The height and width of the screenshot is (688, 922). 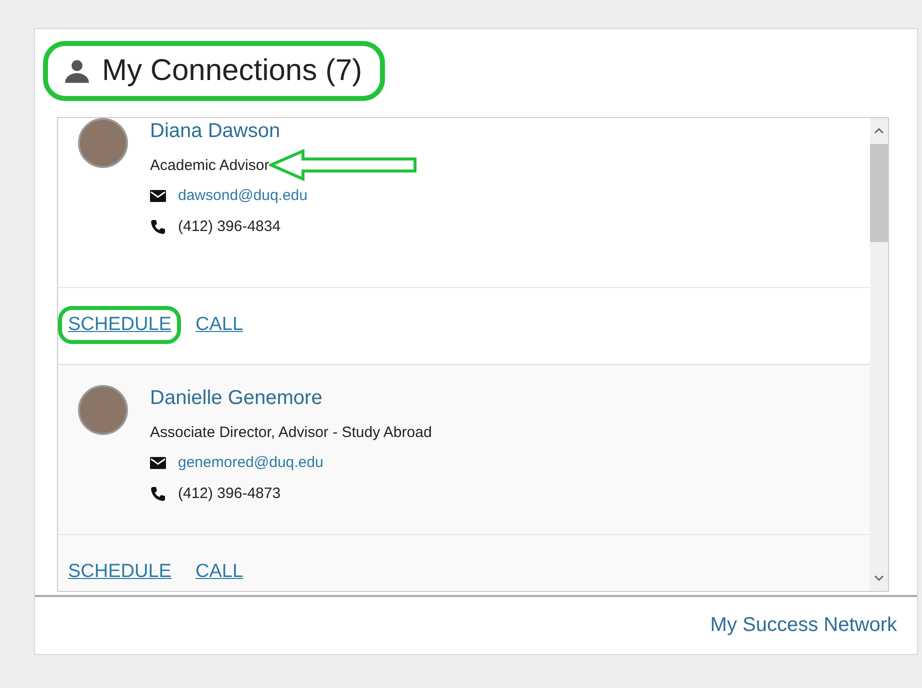 I want to click on success-network-link: My Success Network, so click(x=803, y=625).